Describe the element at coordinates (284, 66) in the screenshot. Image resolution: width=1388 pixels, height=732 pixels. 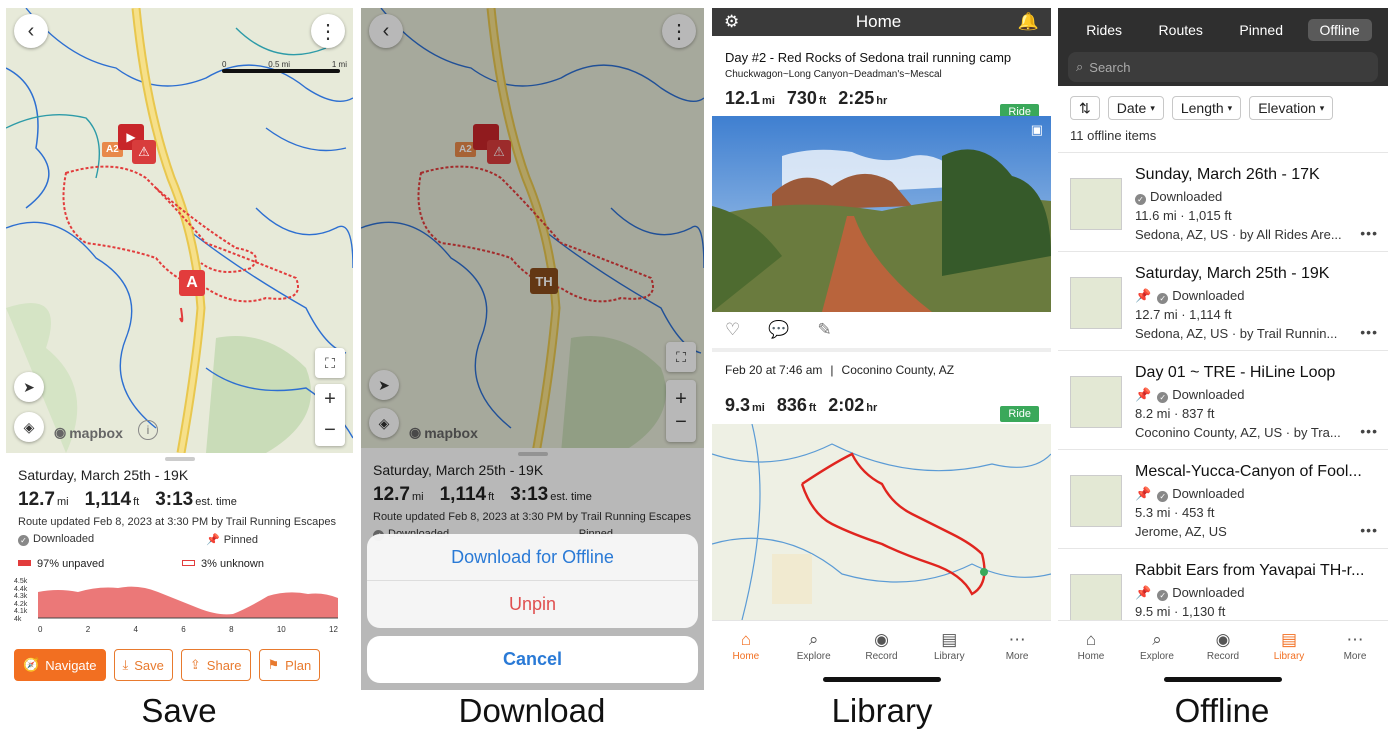
I see `map-scale: 0 0.5 mi 1 mi` at that location.